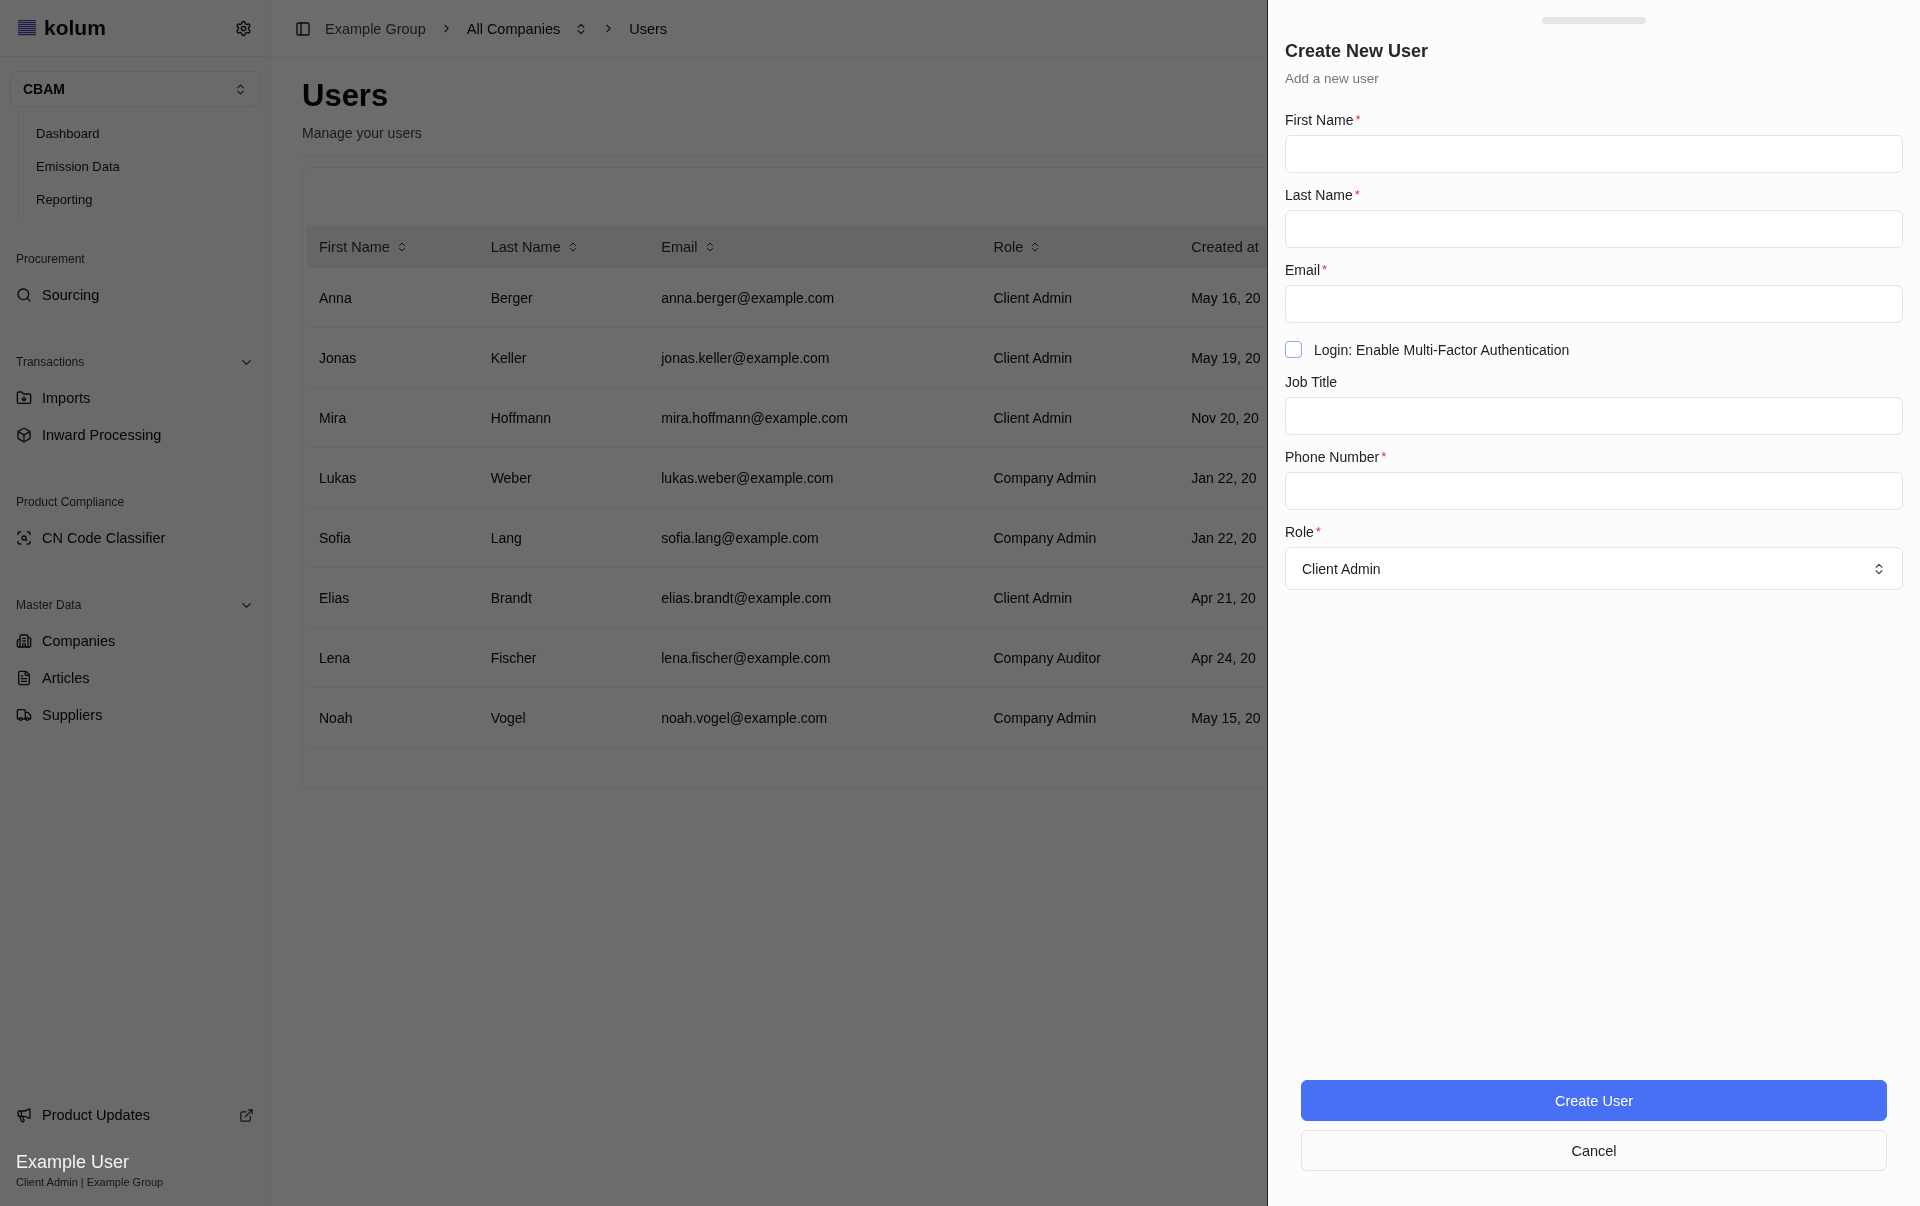 This screenshot has height=1206, width=1920. What do you see at coordinates (393, 657) in the screenshot?
I see `table-cell: Lena` at bounding box center [393, 657].